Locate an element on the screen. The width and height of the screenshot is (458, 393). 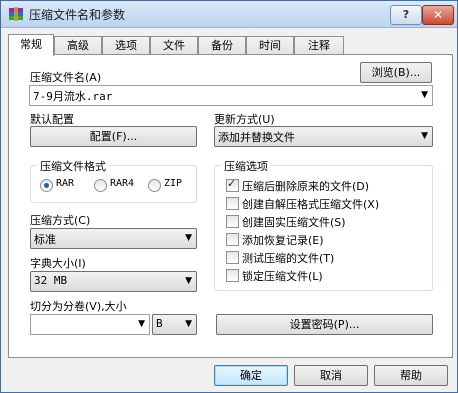
compression-method-select: 标准 ▼ is located at coordinates (113, 238).